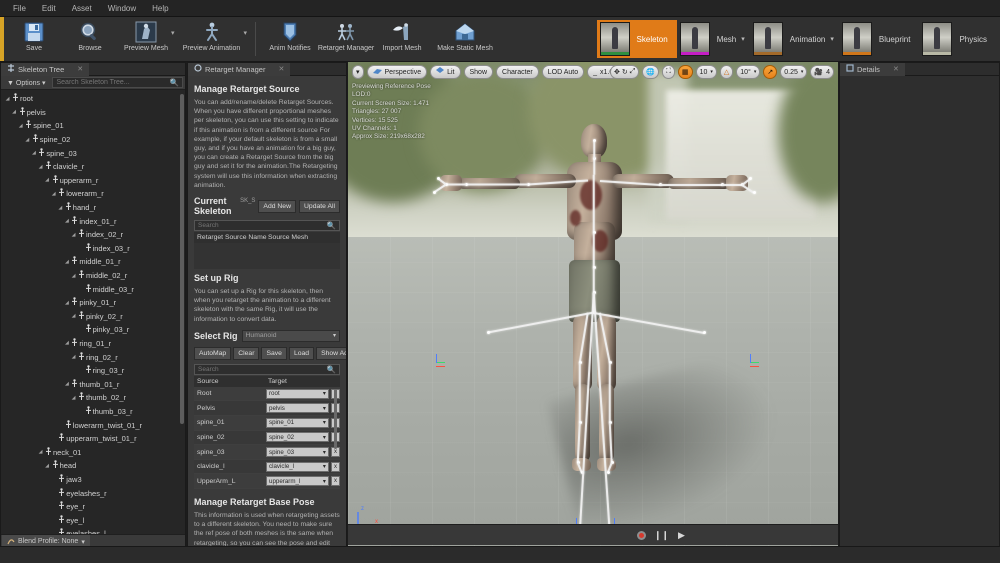 The width and height of the screenshot is (1000, 563). What do you see at coordinates (517, 72) in the screenshot?
I see `viewport-character-menu-button: Character` at bounding box center [517, 72].